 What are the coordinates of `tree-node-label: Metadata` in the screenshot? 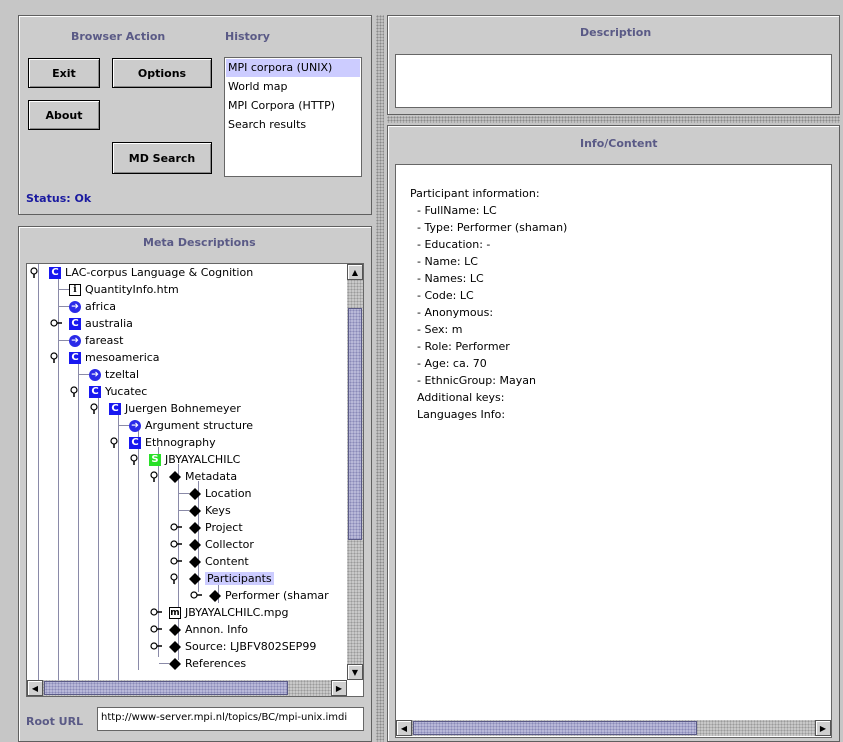 It's located at (211, 476).